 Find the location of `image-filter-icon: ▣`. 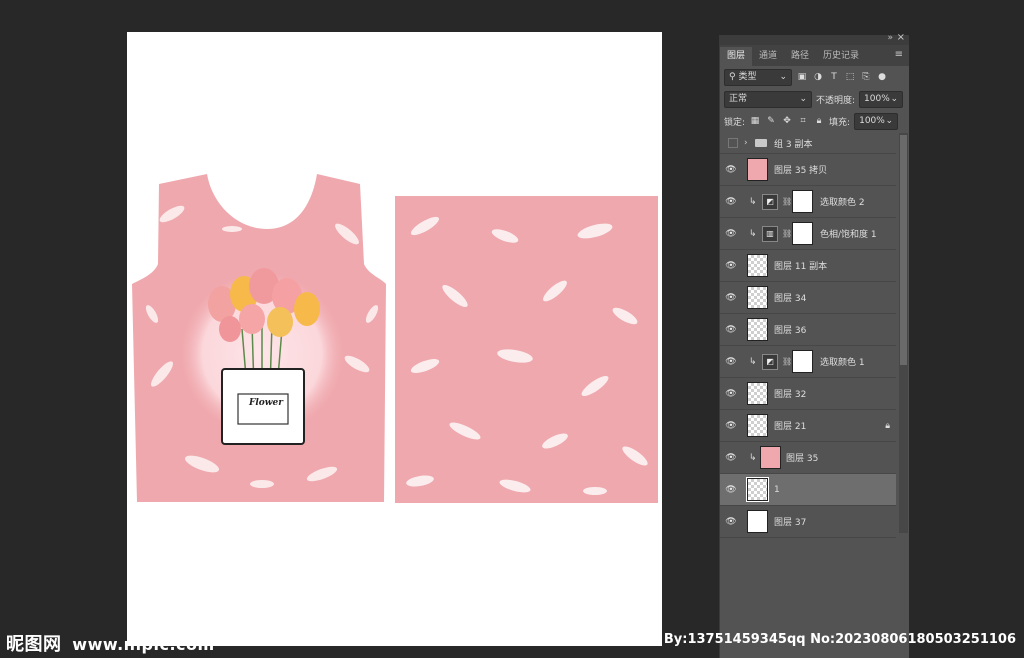

image-filter-icon: ▣ is located at coordinates (802, 77).